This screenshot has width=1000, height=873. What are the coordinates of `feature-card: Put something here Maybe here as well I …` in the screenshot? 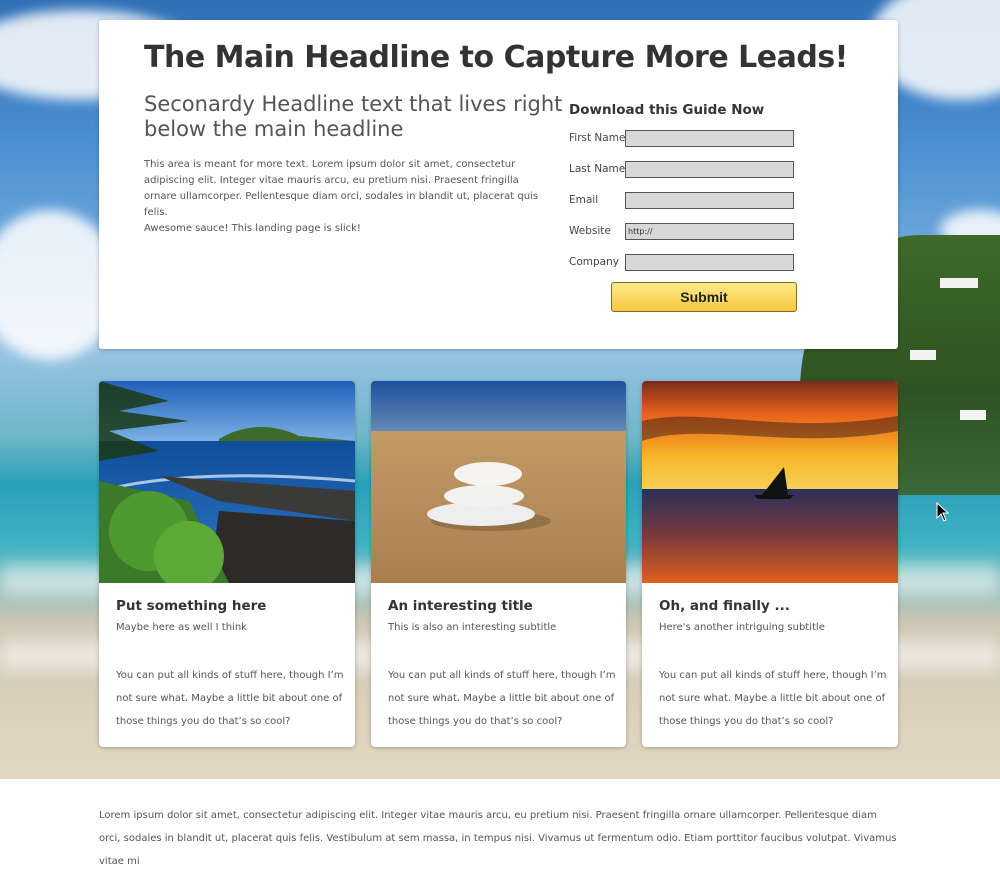 It's located at (227, 564).